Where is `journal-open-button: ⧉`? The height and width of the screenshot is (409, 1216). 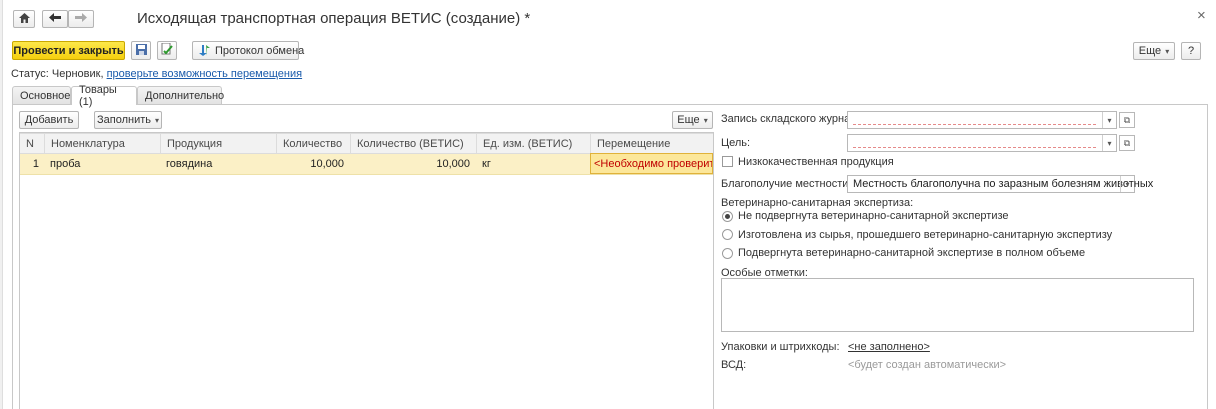
journal-open-button: ⧉ is located at coordinates (1127, 120).